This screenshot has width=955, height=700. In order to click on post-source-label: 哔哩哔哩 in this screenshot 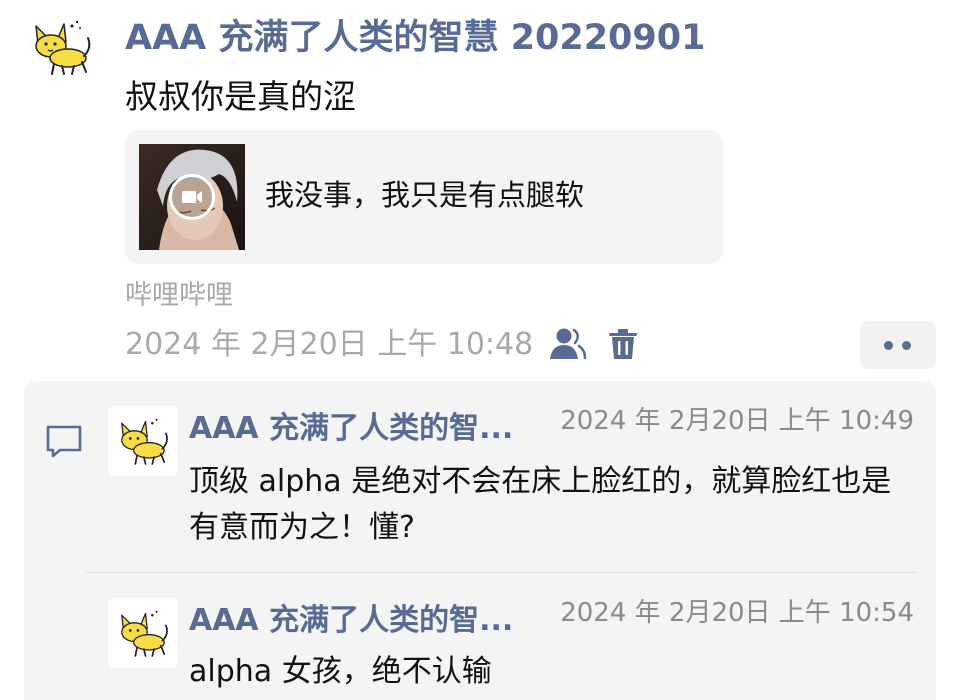, I will do `click(179, 296)`.